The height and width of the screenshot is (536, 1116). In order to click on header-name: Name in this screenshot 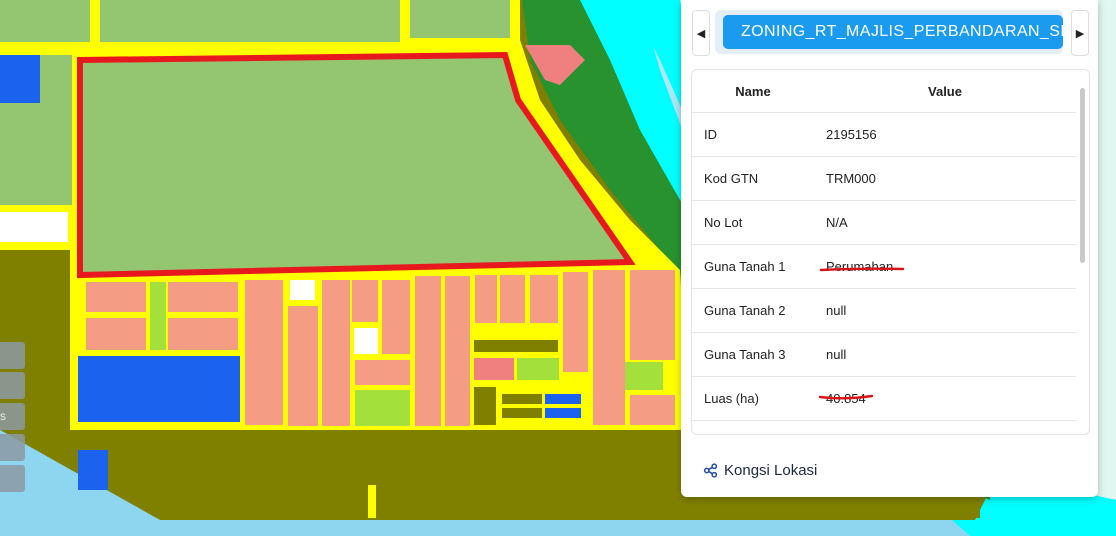, I will do `click(753, 91)`.